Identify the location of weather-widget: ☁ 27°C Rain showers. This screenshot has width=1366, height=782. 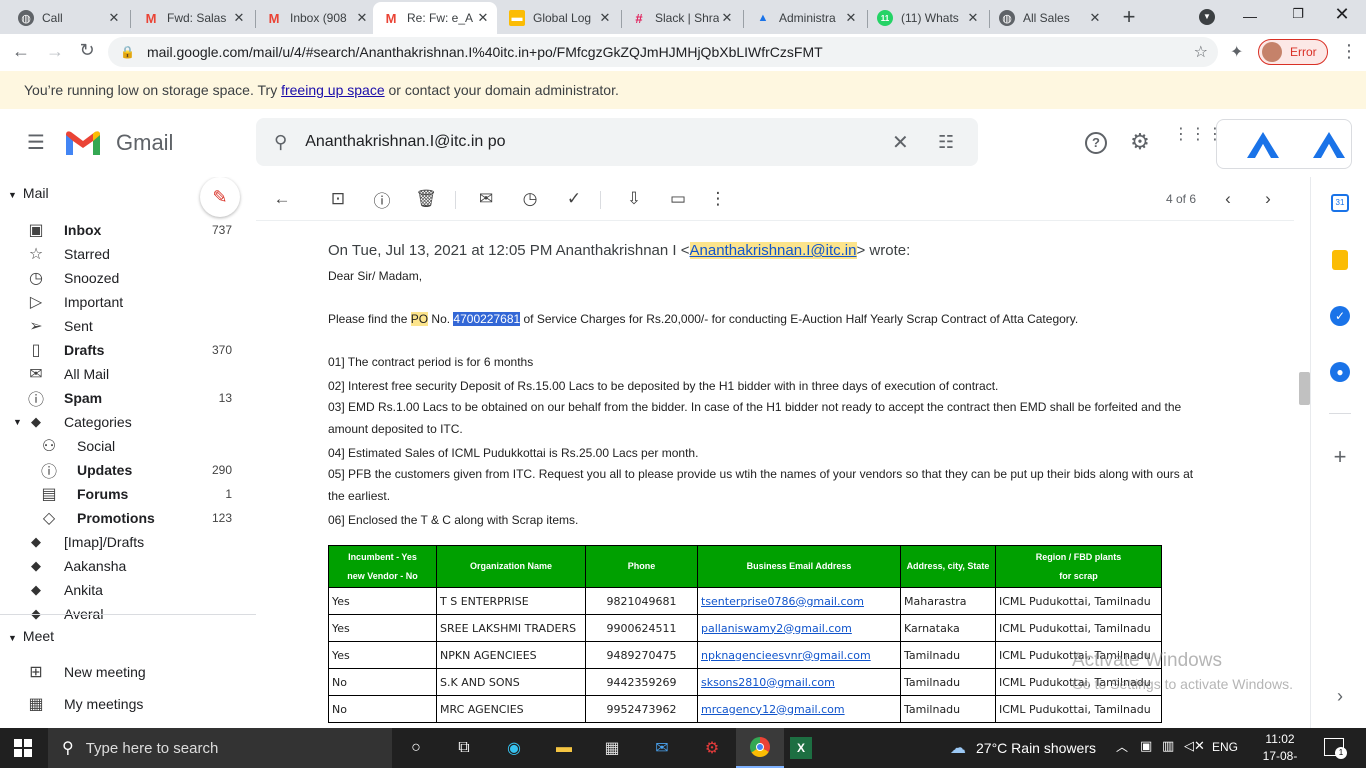
(1023, 748).